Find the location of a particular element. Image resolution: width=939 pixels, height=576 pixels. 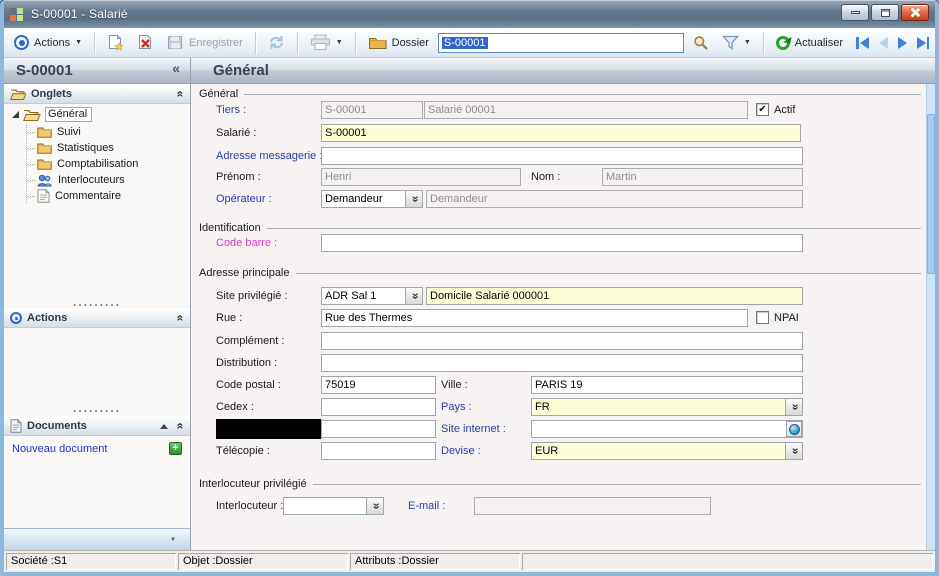

search-icon is located at coordinates (701, 43).